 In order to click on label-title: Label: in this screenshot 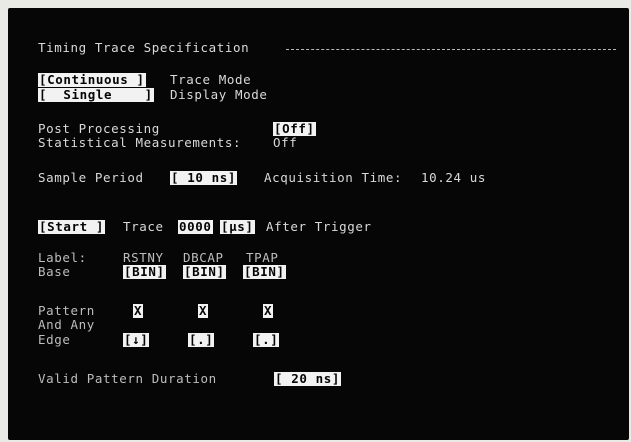, I will do `click(62, 257)`.